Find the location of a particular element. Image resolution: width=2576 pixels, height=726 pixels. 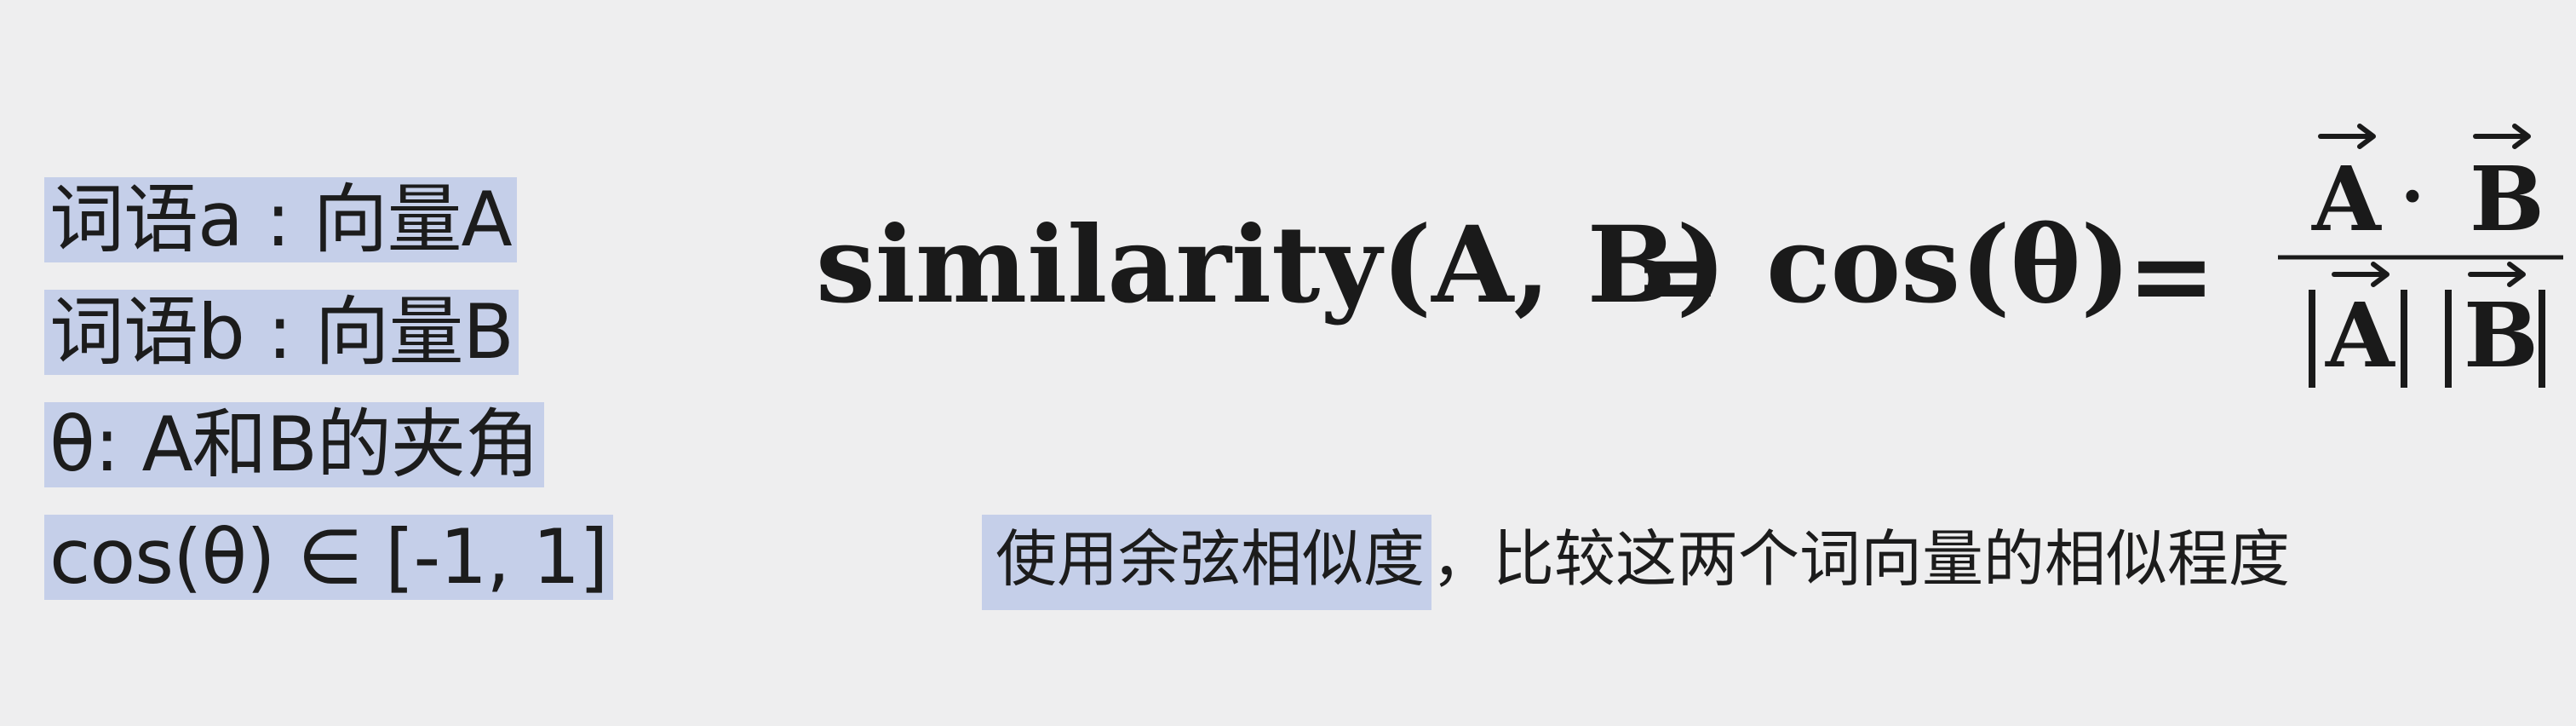

definition-word-a: 词语a : 向量A is located at coordinates (280, 219).